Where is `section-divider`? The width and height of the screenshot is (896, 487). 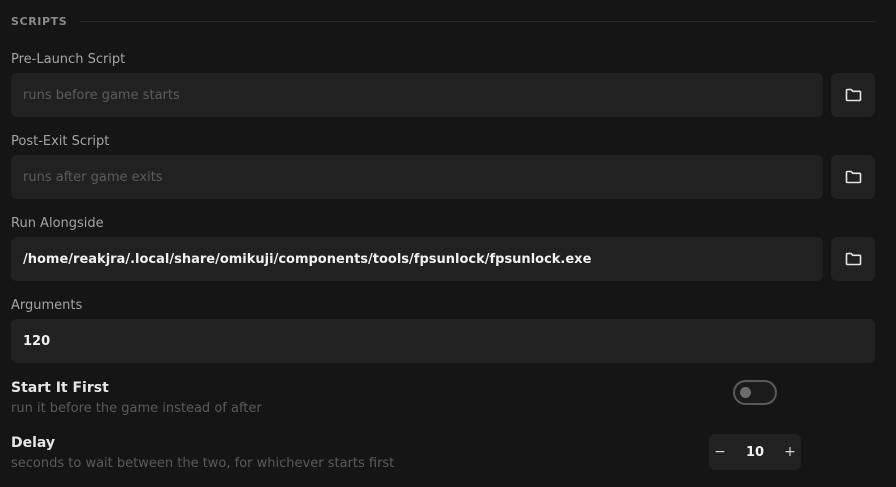 section-divider is located at coordinates (478, 21).